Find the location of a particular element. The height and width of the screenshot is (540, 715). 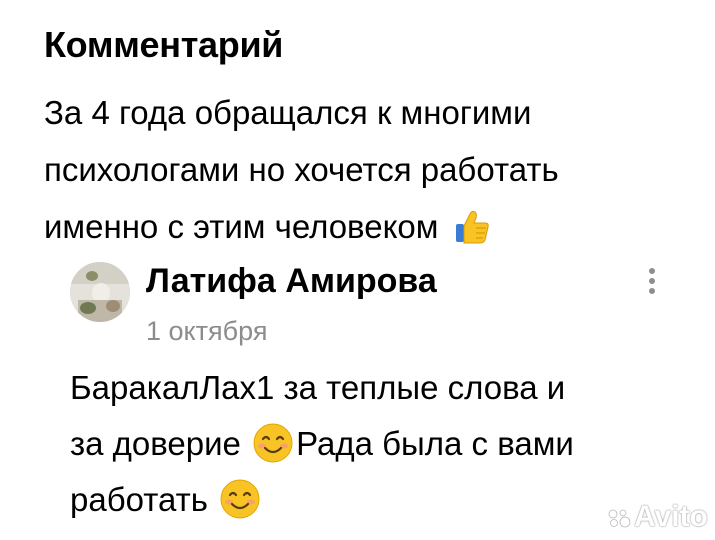

thumbs-up-icon is located at coordinates (472, 227).